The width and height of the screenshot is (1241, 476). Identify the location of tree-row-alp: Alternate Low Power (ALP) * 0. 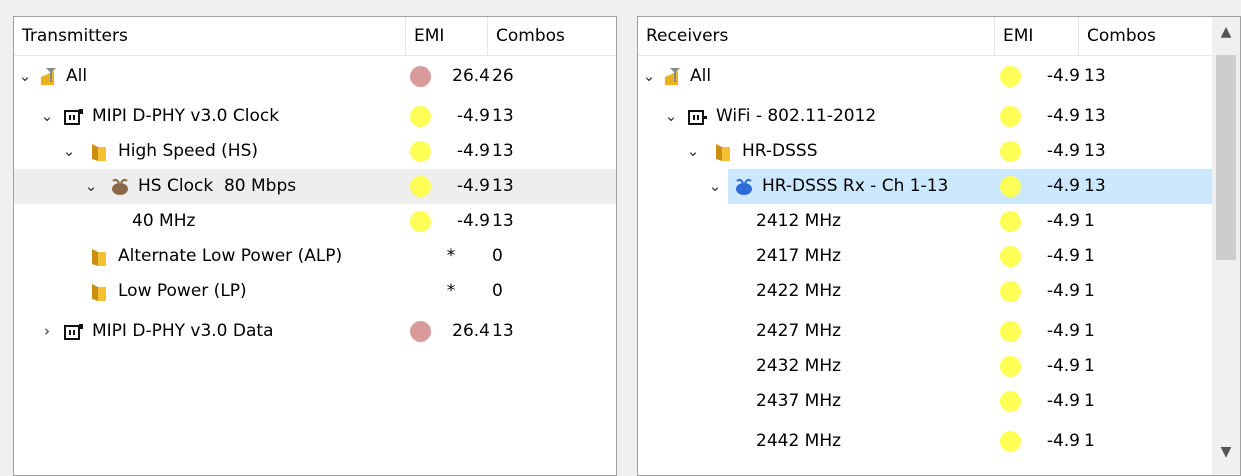
(315, 256).